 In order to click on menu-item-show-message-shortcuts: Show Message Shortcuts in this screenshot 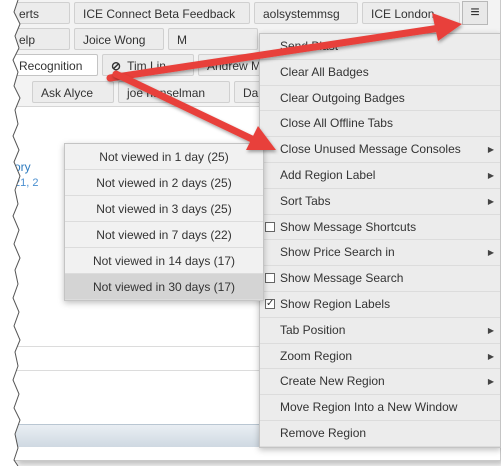, I will do `click(380, 228)`.